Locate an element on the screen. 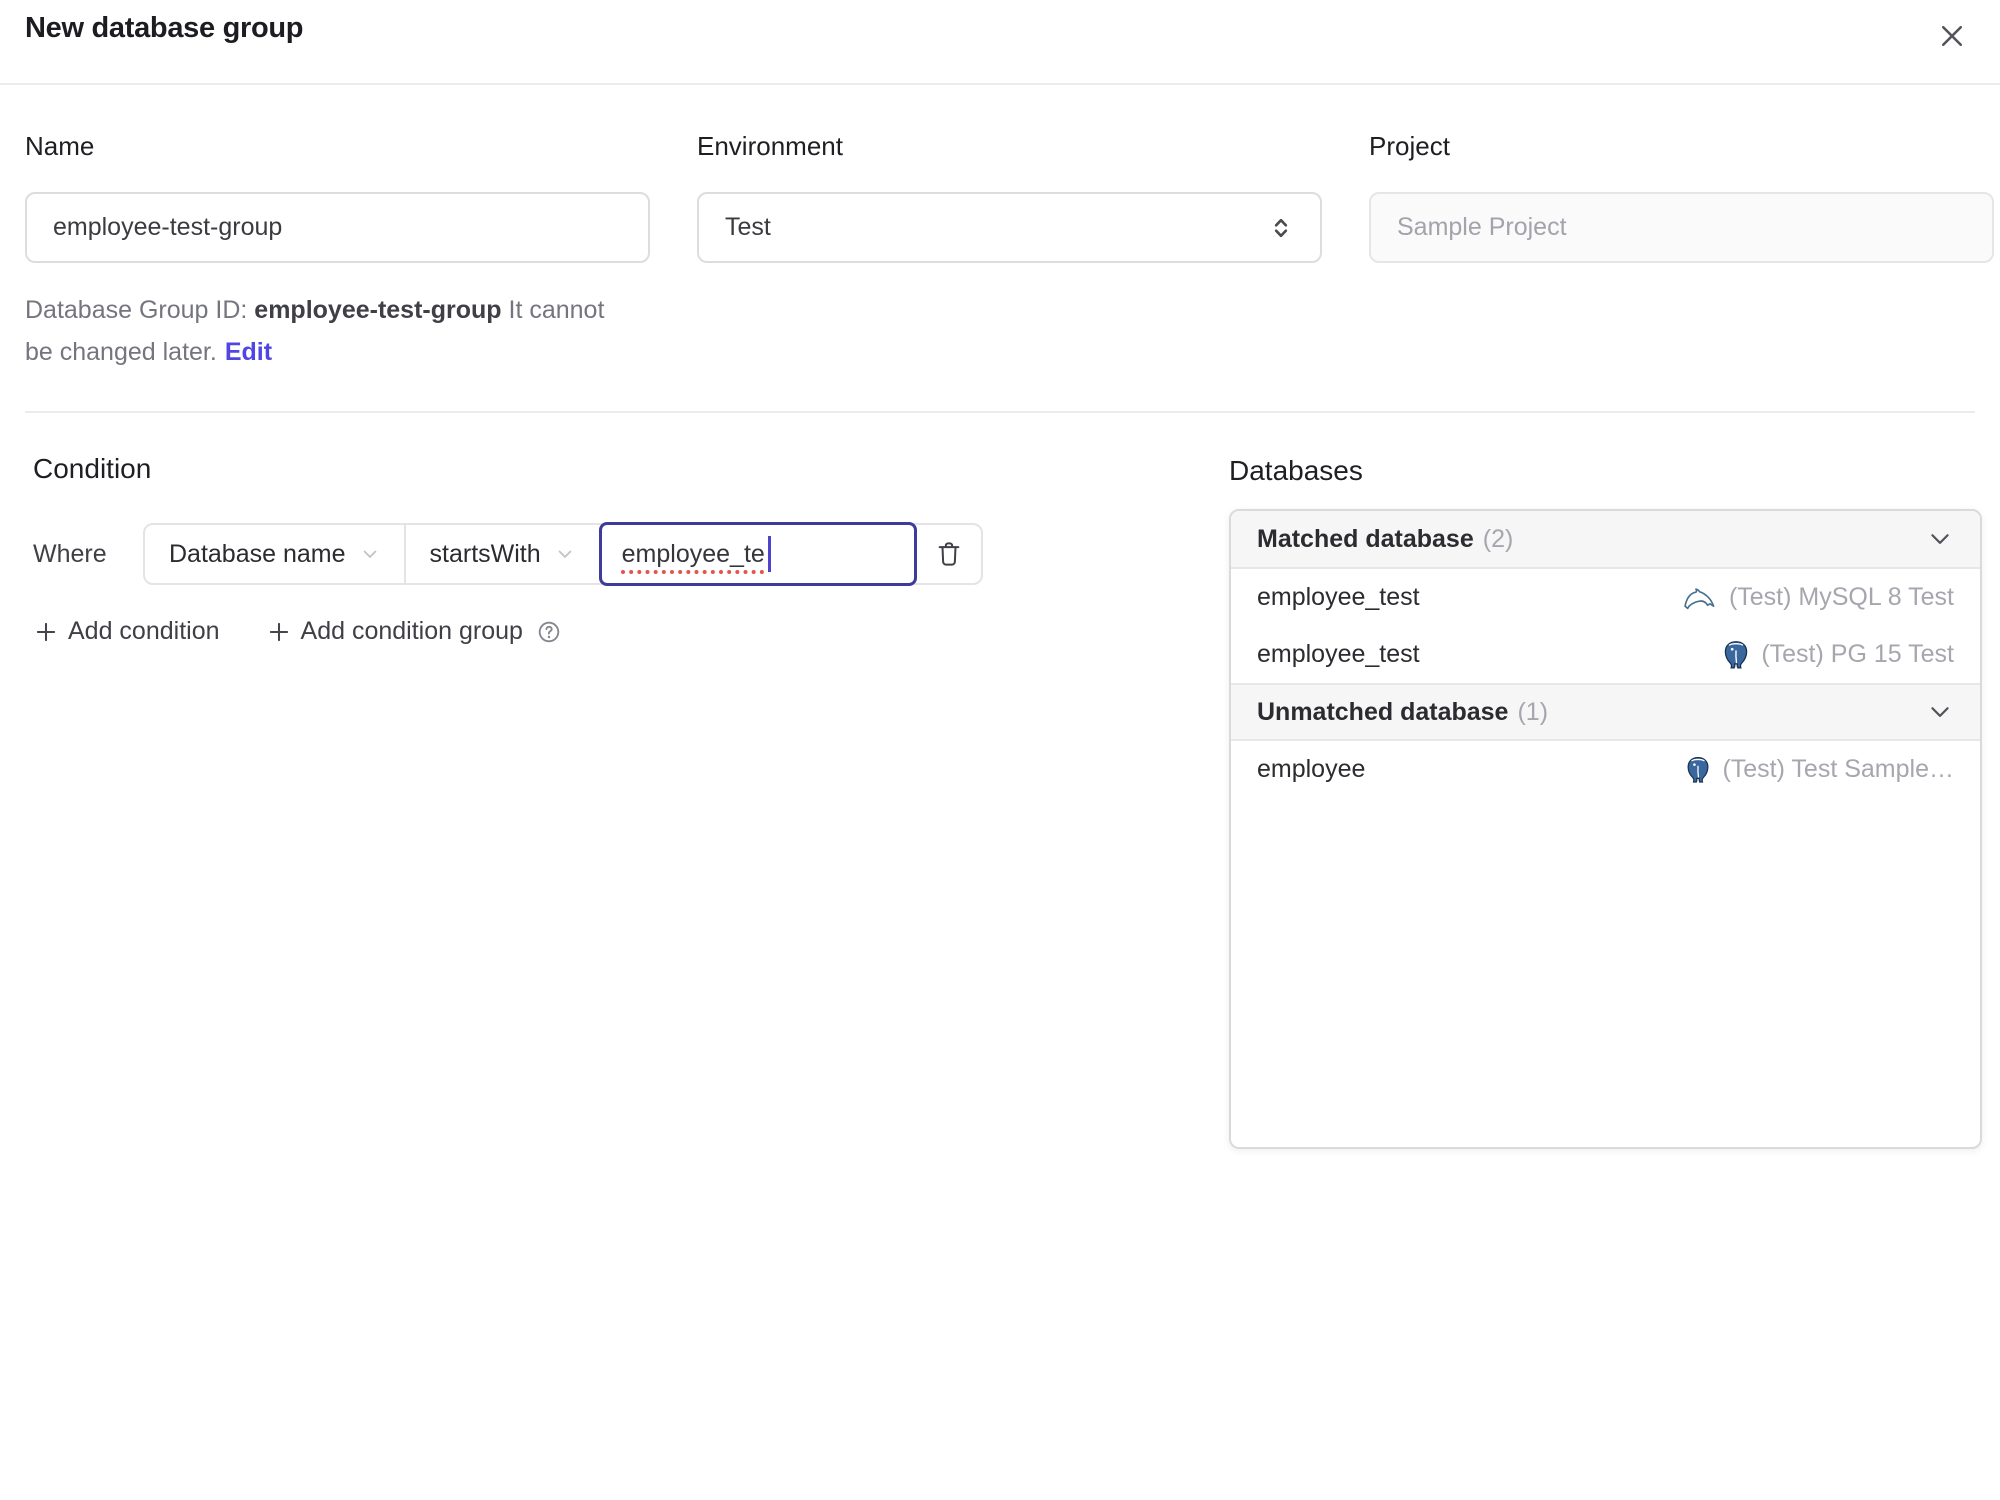 Image resolution: width=2000 pixels, height=1500 pixels. add-condition-button: Add condition is located at coordinates (126, 631).